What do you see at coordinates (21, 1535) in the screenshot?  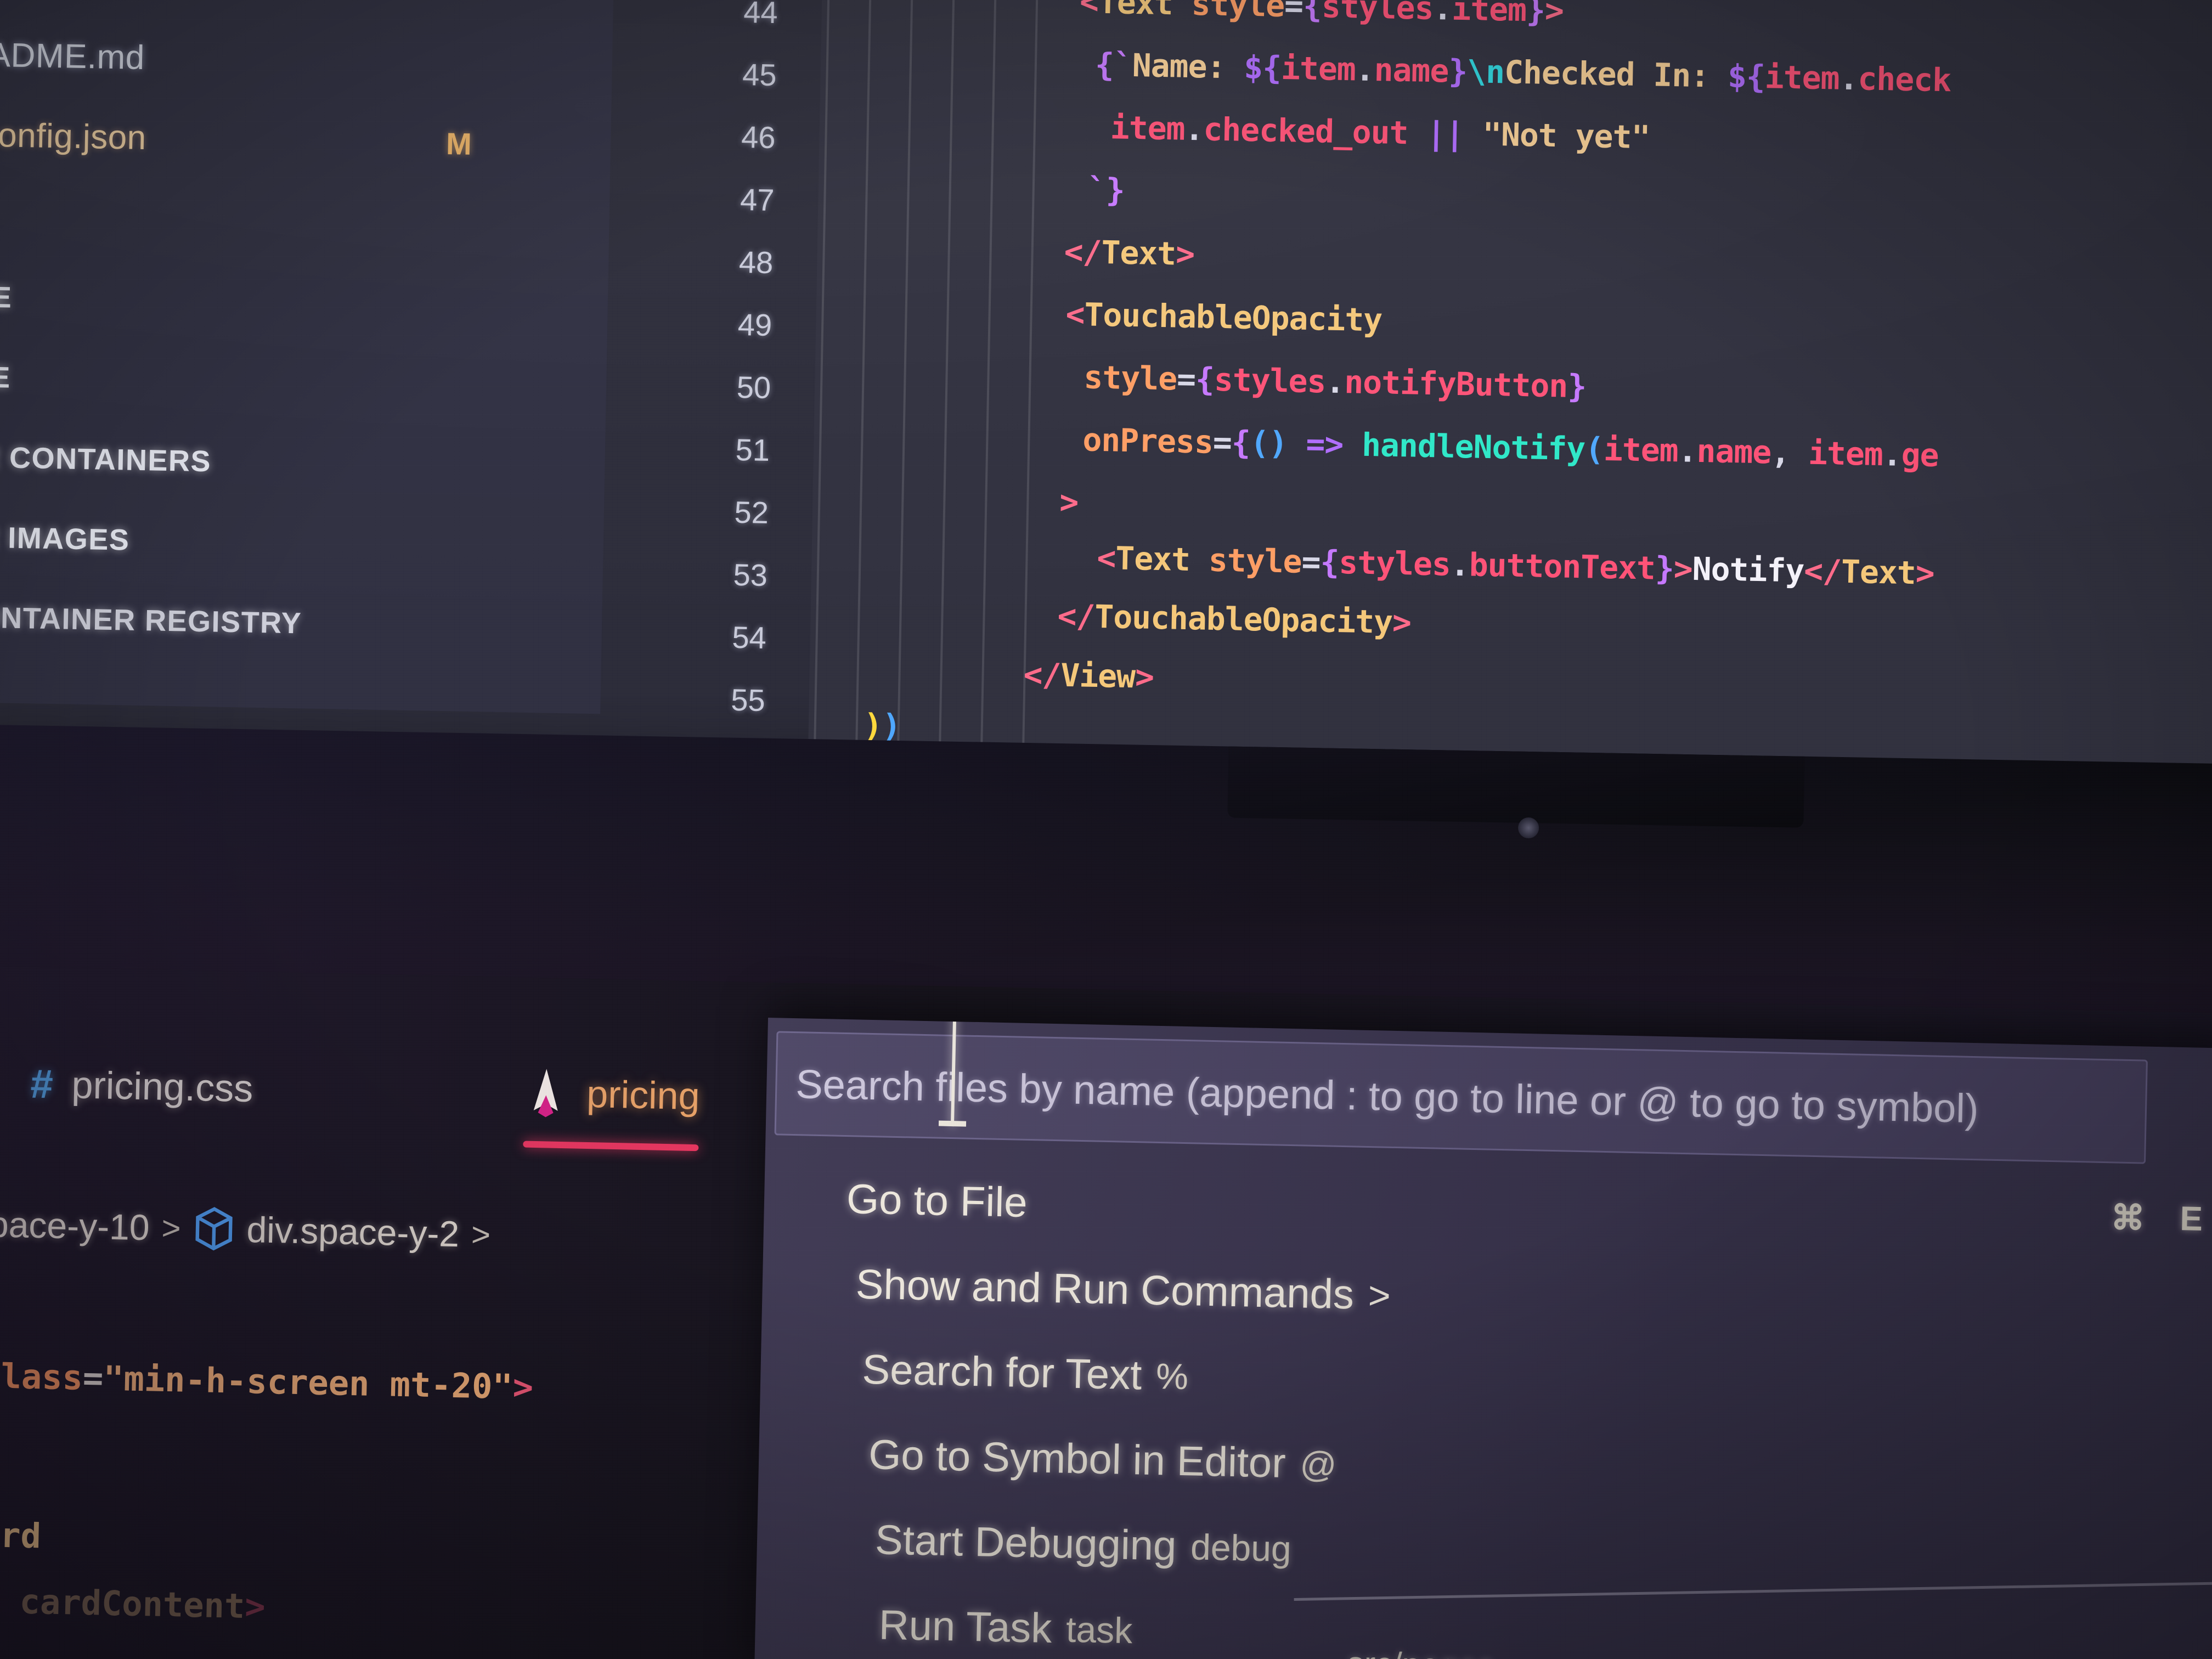 I see `code-line: <Card` at bounding box center [21, 1535].